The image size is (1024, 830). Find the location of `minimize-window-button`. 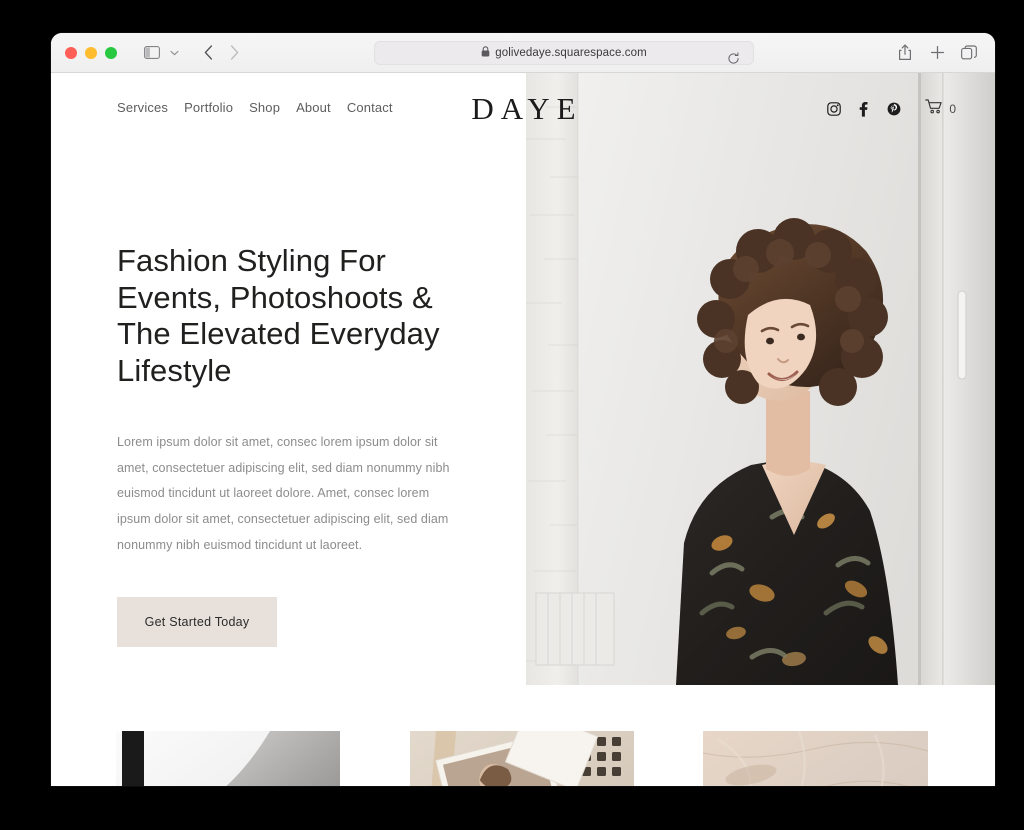

minimize-window-button is located at coordinates (91, 52).